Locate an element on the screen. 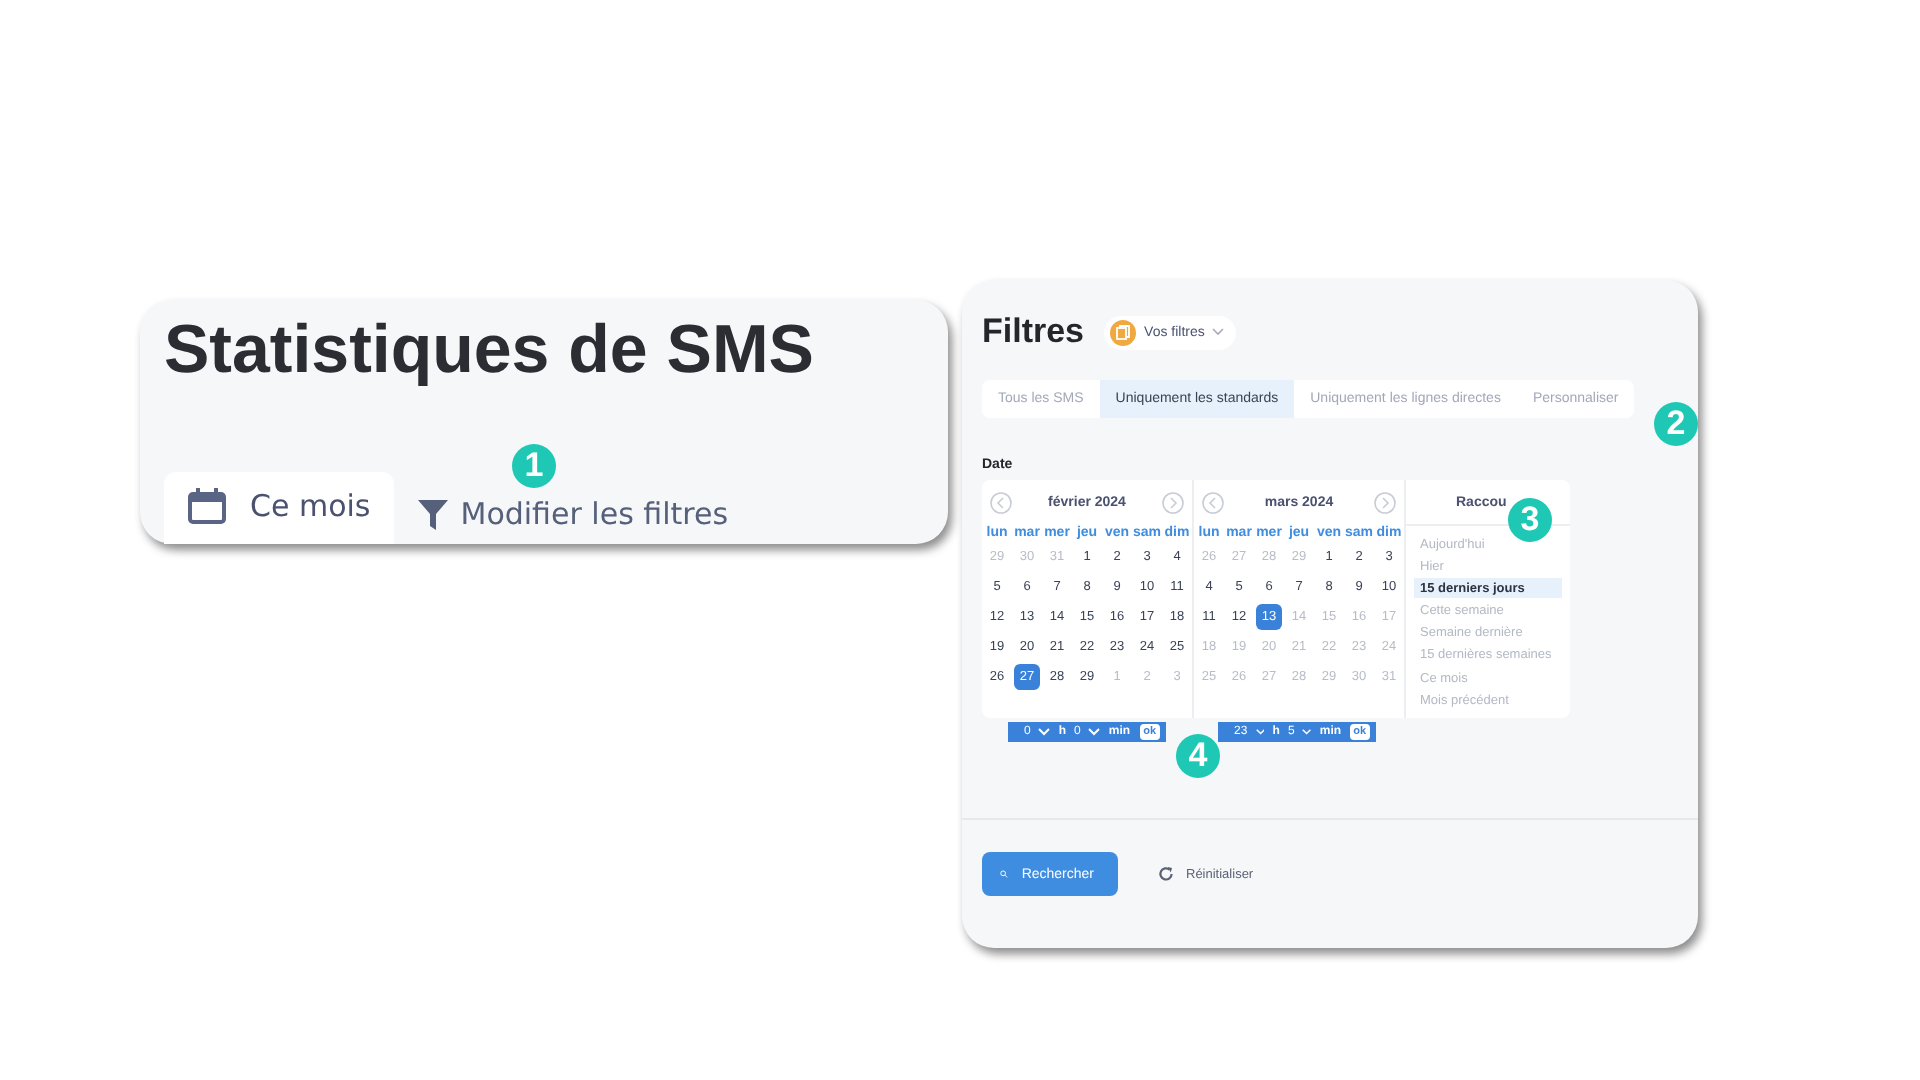 The height and width of the screenshot is (1080, 1920). copy-icon is located at coordinates (1123, 332).